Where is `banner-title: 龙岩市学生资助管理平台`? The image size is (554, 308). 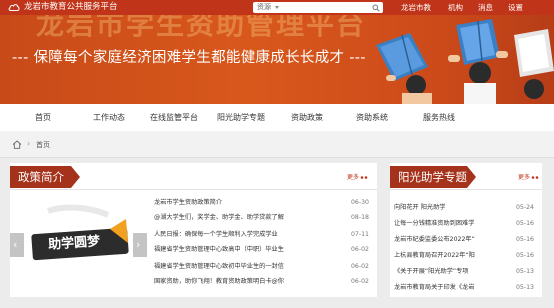 banner-title: 龙岩市学生资助管理平台 is located at coordinates (201, 28).